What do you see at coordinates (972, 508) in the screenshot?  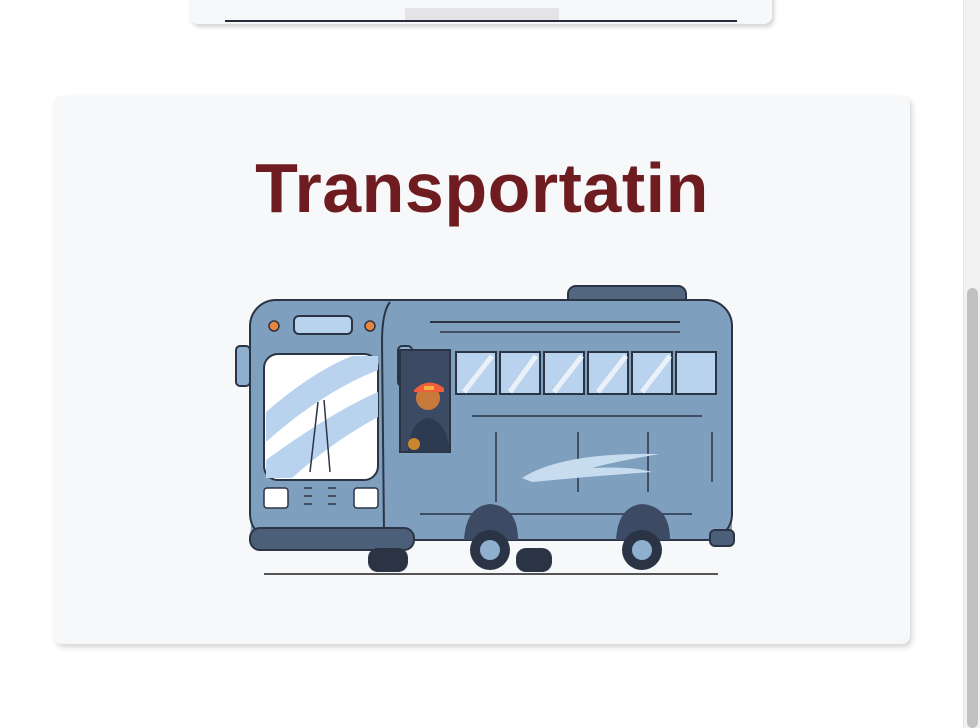 I see `scrollbar-thumb` at bounding box center [972, 508].